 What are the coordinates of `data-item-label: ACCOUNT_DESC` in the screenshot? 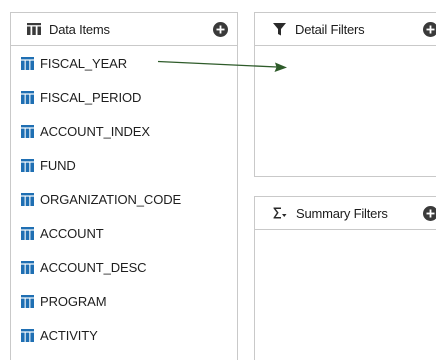 It's located at (93, 267).